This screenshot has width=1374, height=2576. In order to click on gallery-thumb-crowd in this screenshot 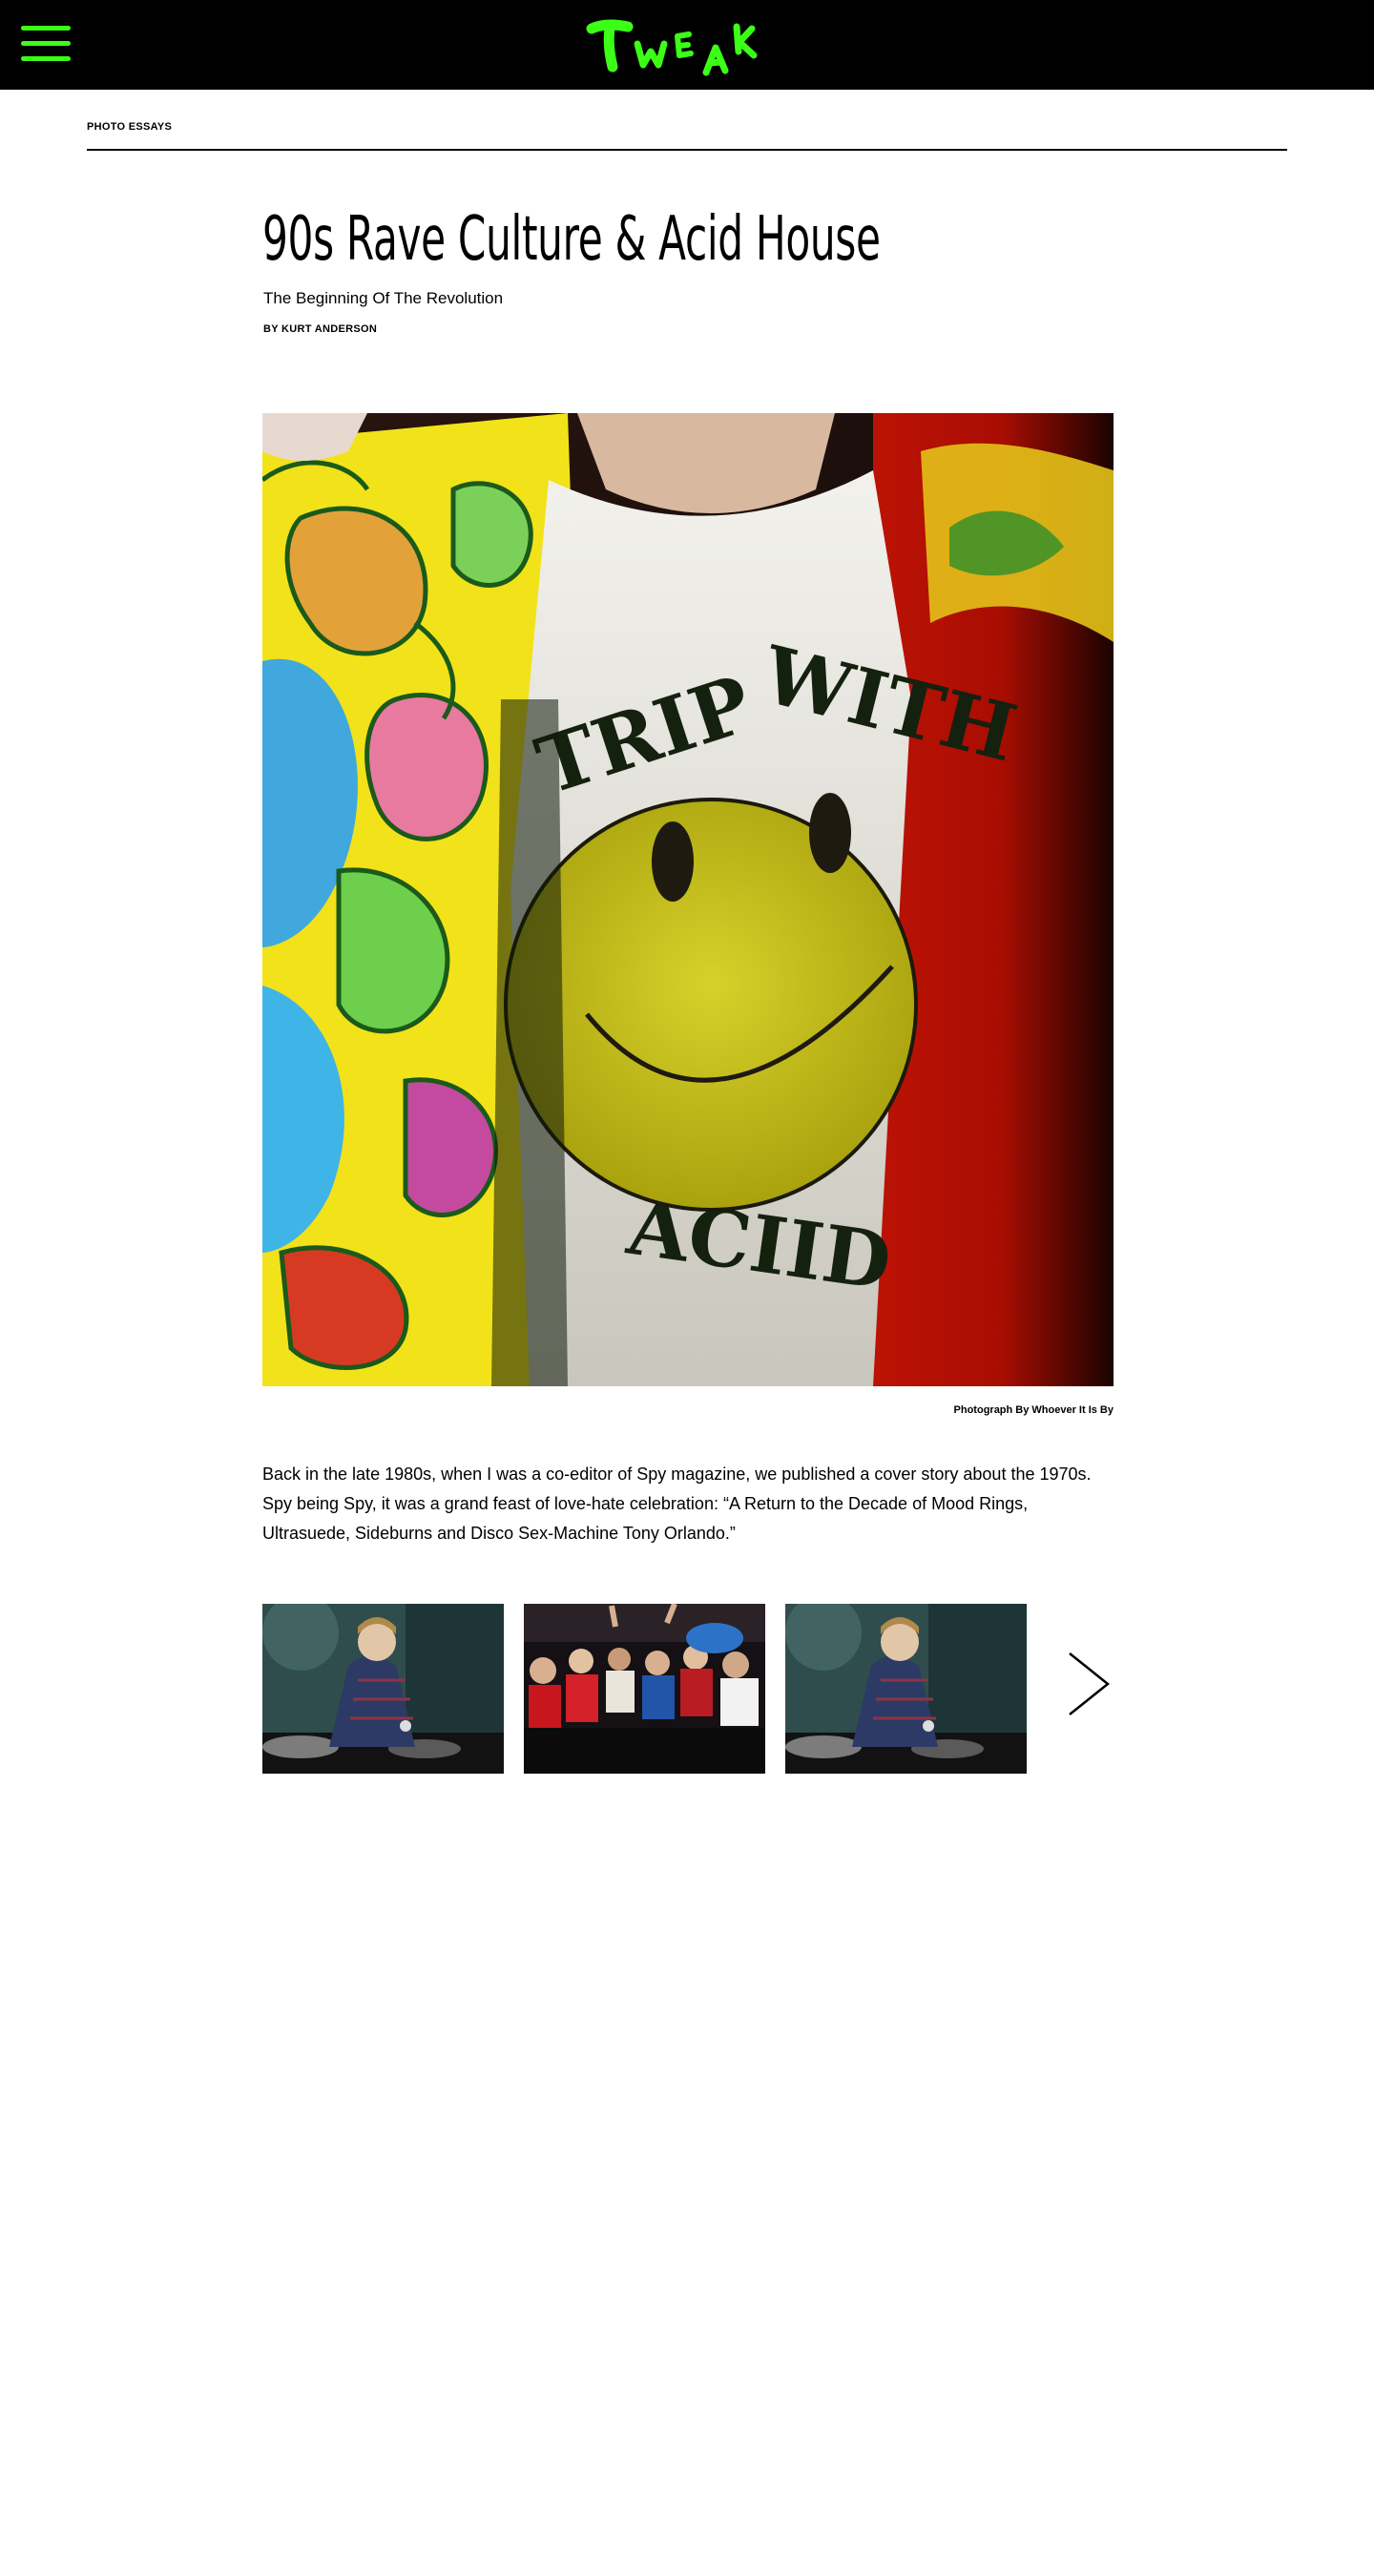, I will do `click(644, 1689)`.